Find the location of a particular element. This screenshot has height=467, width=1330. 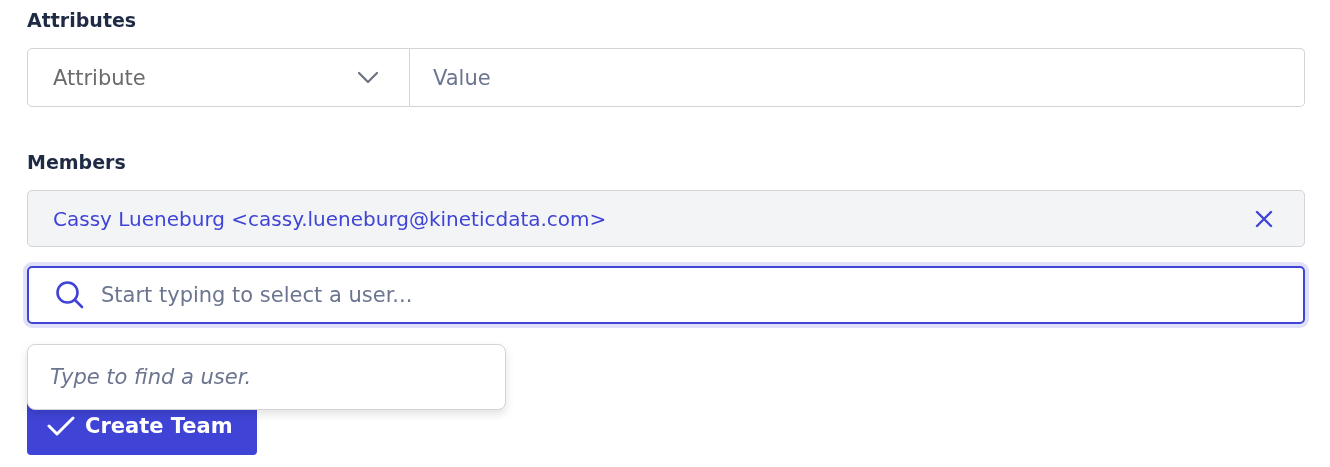

close-icon is located at coordinates (1264, 218).